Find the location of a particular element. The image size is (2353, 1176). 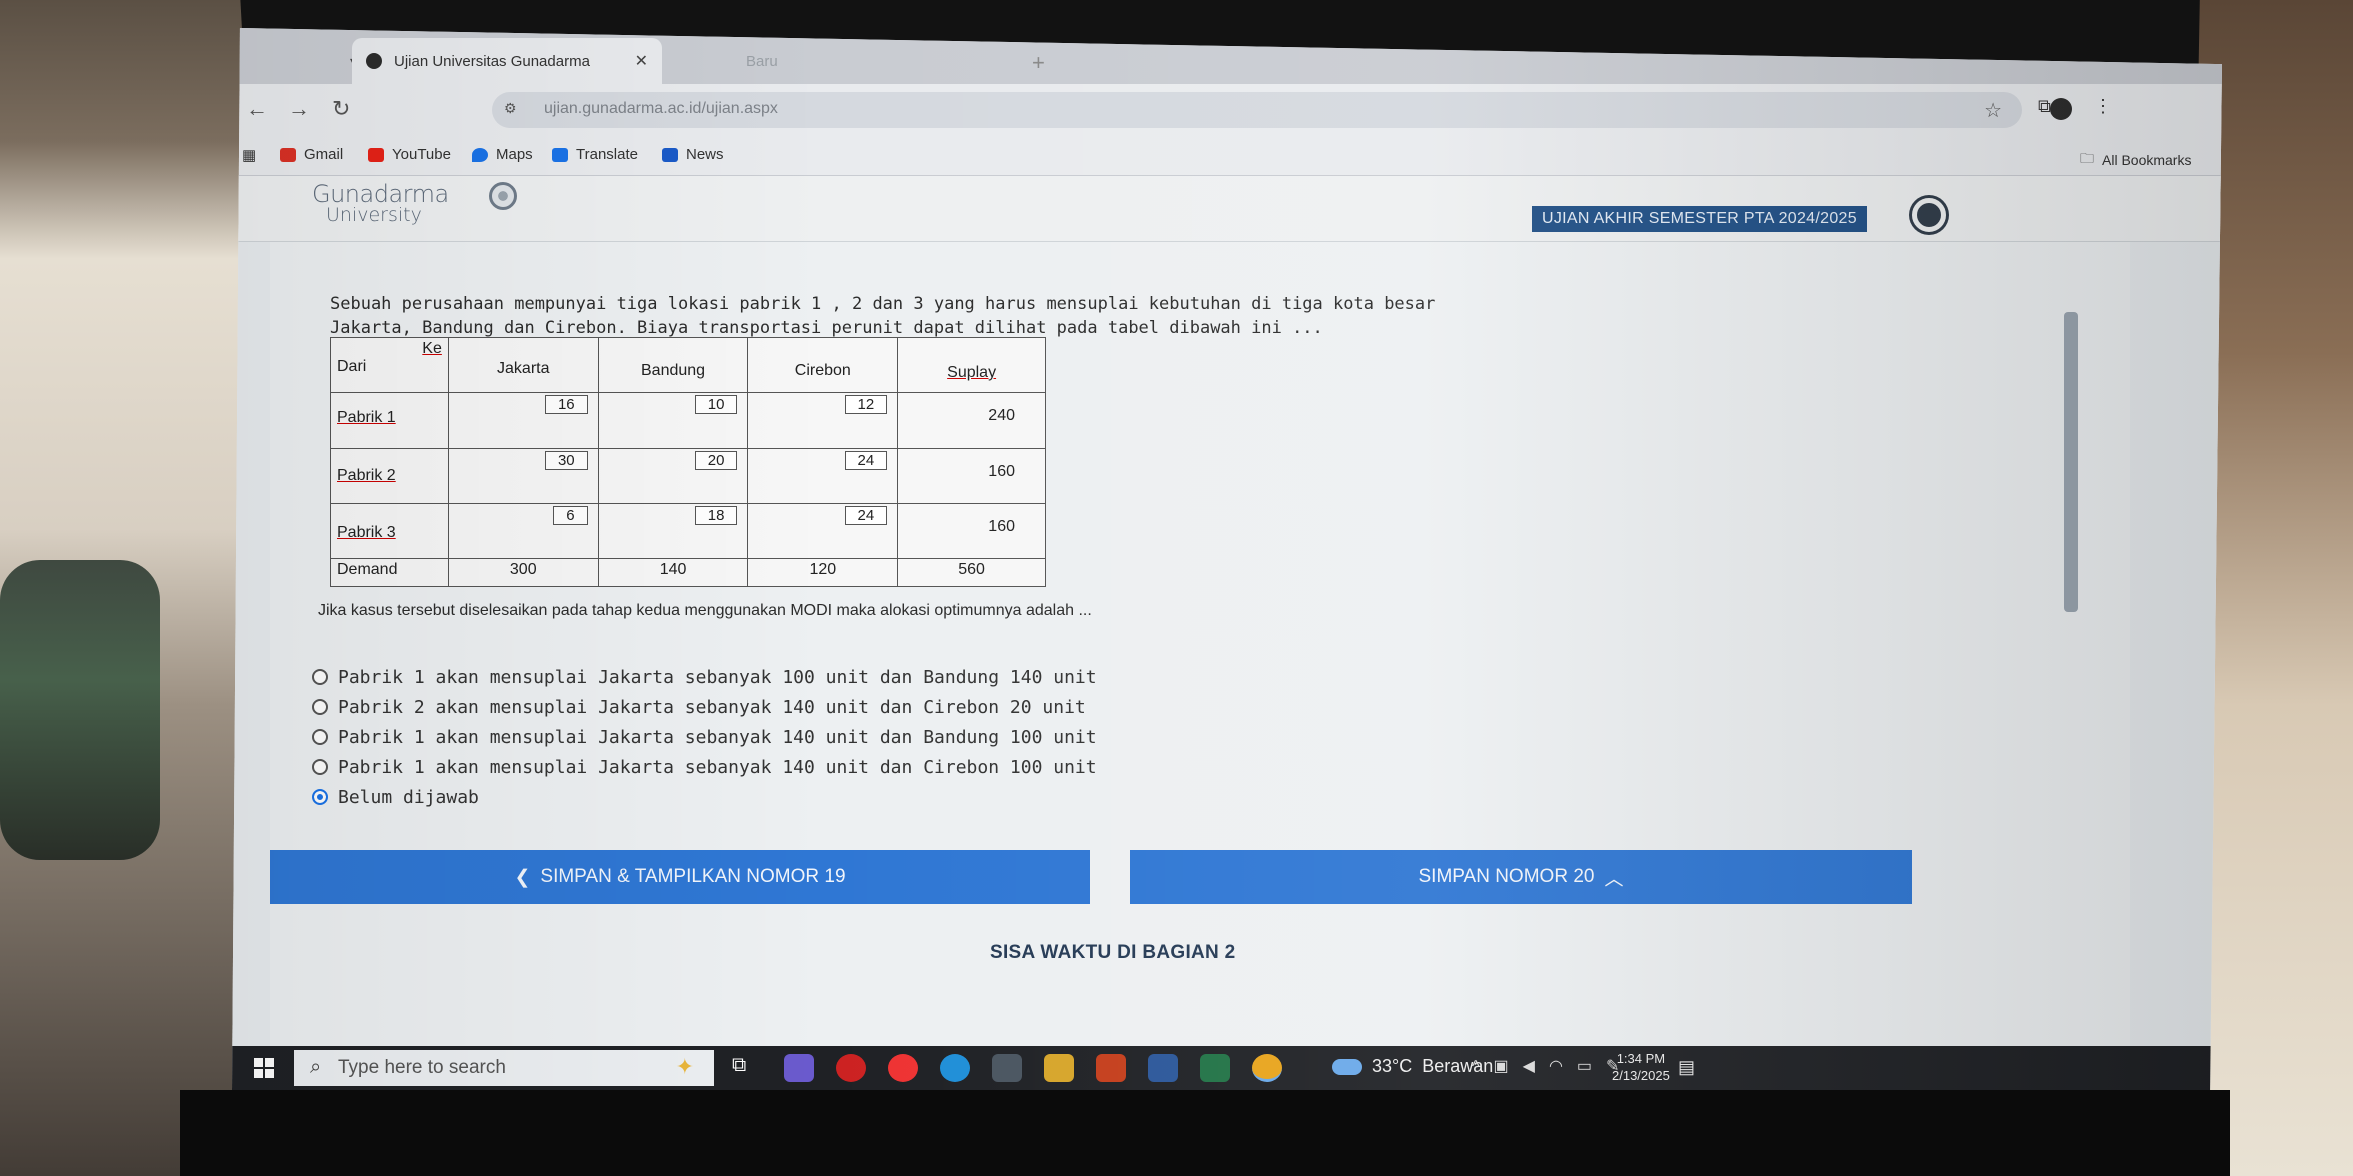

close-icon: ✕ is located at coordinates (641, 61).